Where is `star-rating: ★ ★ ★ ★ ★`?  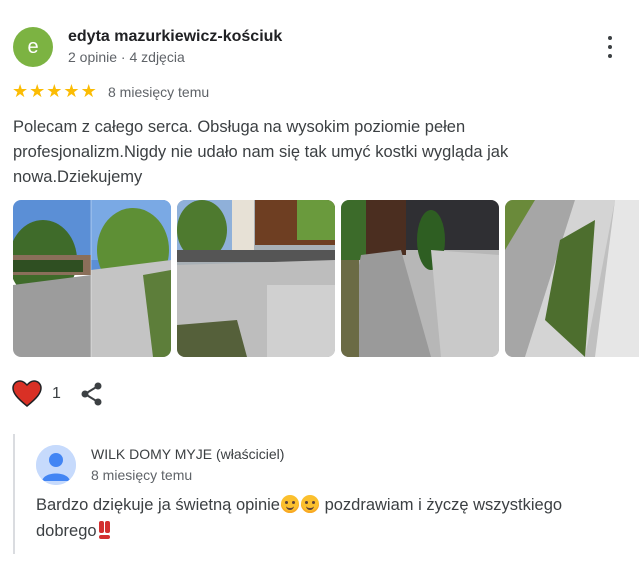
star-rating: ★ ★ ★ ★ ★ is located at coordinates (54, 91).